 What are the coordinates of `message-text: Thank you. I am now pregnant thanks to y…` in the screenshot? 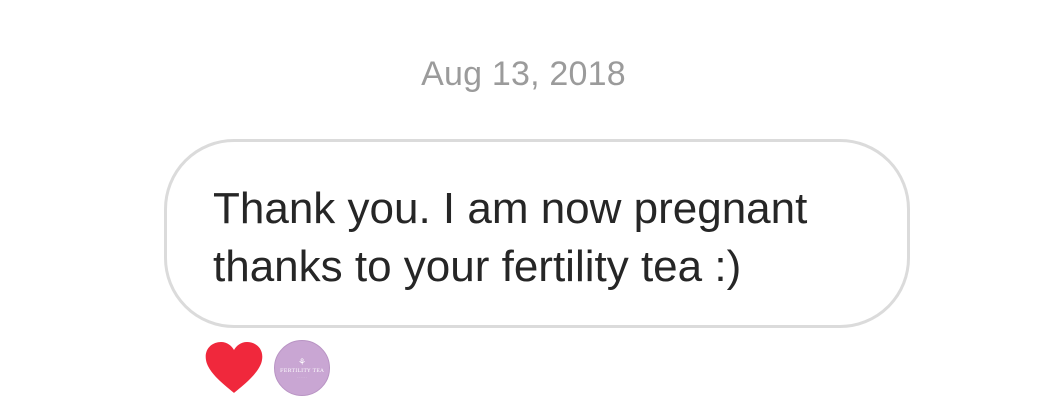 It's located at (510, 237).